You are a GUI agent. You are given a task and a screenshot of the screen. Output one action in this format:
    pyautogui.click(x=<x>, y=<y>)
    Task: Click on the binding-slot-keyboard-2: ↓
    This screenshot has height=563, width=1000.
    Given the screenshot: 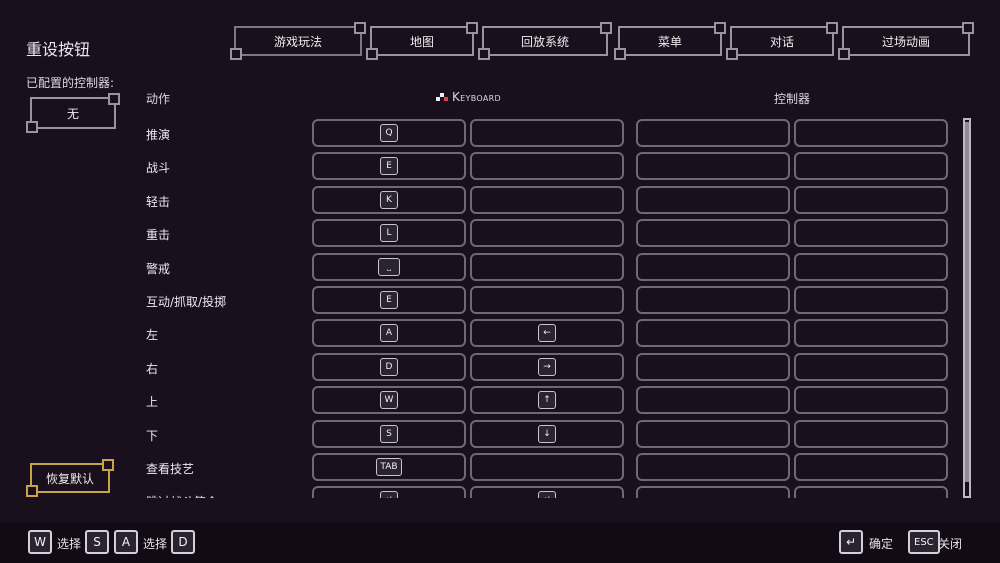 What is the action you would take?
    pyautogui.click(x=547, y=433)
    